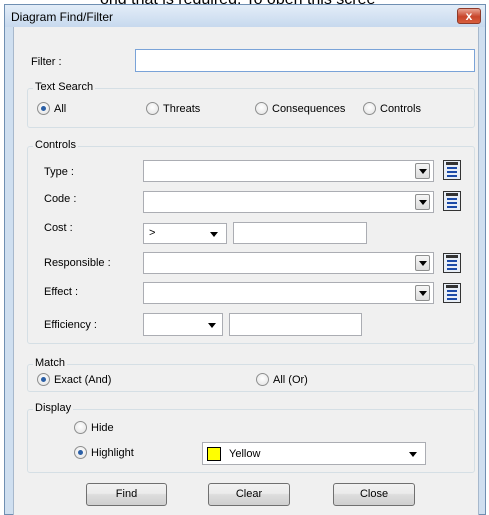  I want to click on match-all-label: All (Or), so click(290, 380).